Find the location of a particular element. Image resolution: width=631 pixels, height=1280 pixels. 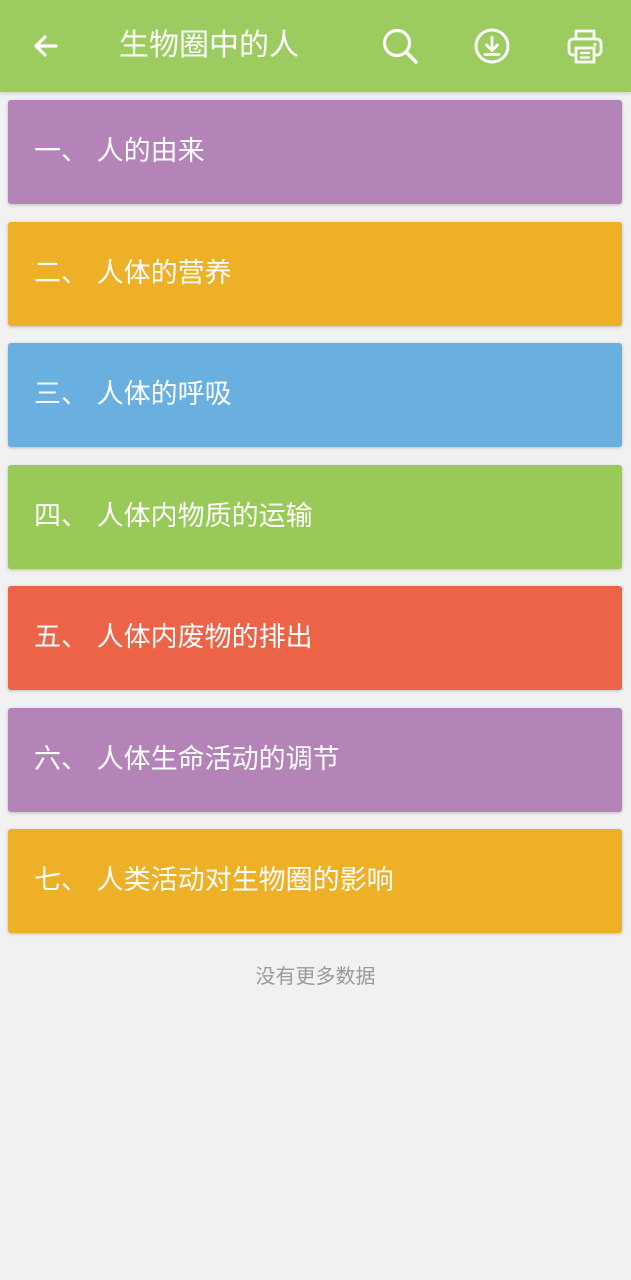

chapter-item-5: 五、 人体内废物的排出 is located at coordinates (315, 638).